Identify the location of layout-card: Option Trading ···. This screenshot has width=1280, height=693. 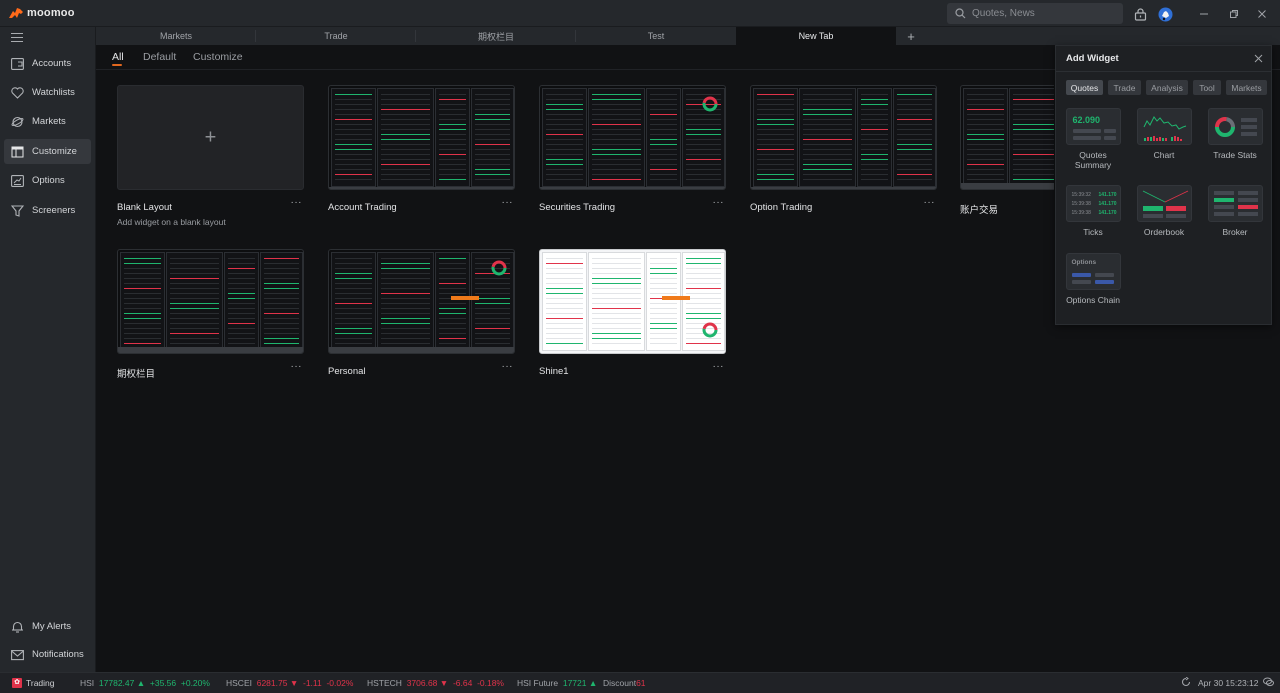
(843, 149).